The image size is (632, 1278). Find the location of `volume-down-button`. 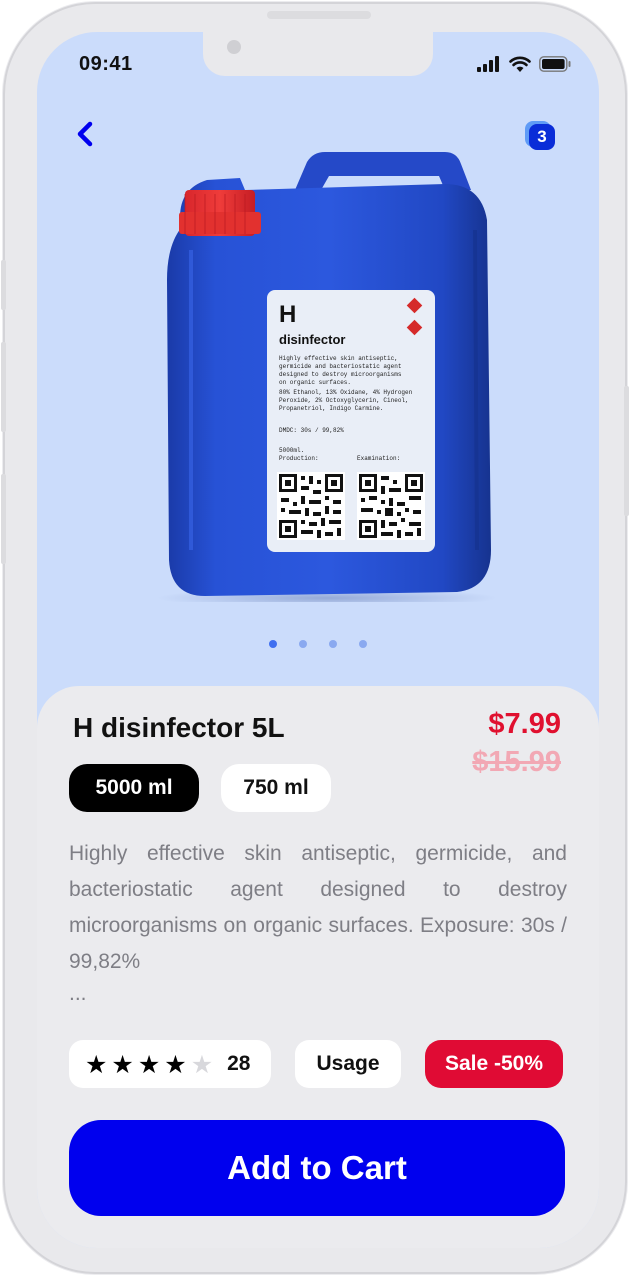

volume-down-button is located at coordinates (3, 519).